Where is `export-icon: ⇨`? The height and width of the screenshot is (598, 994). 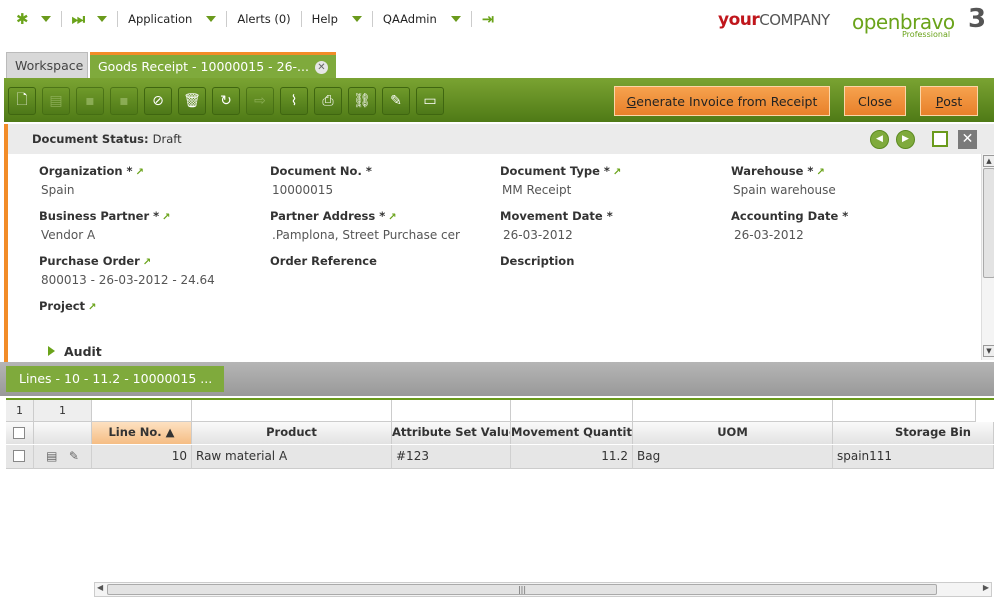
export-icon: ⇨ is located at coordinates (260, 101).